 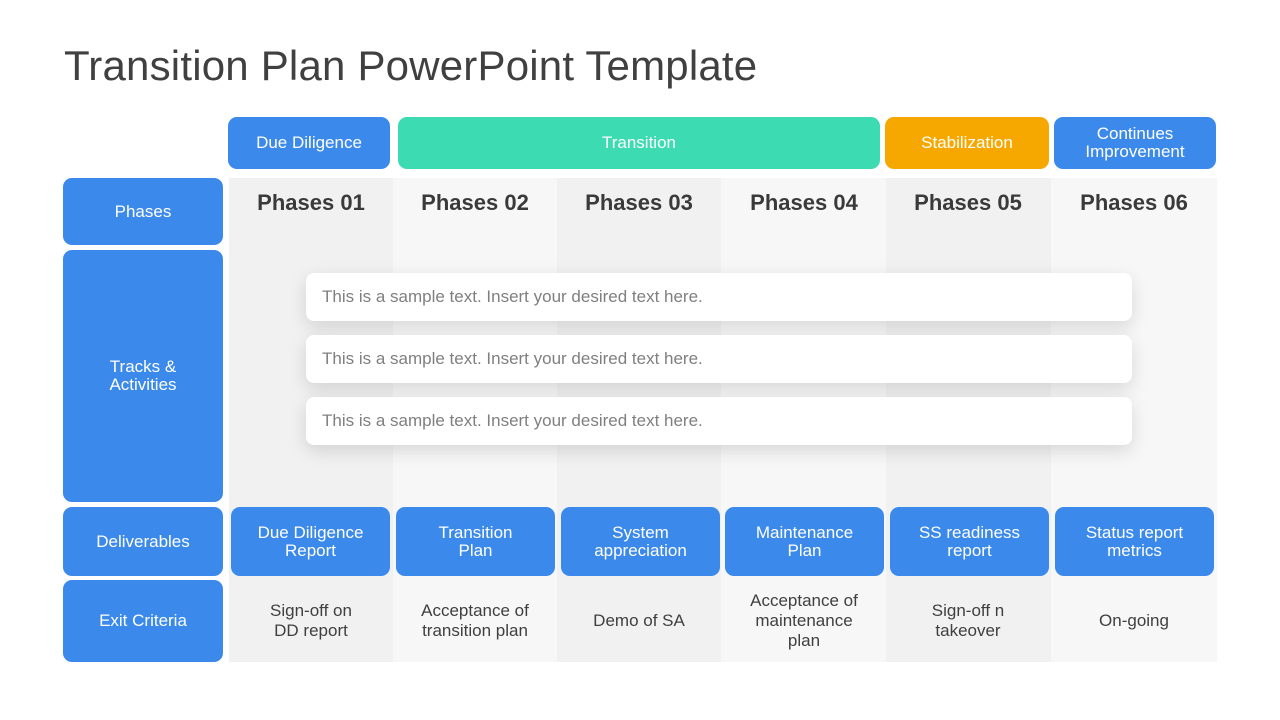 I want to click on exit-criteria-3: Demo of SA, so click(x=639, y=620).